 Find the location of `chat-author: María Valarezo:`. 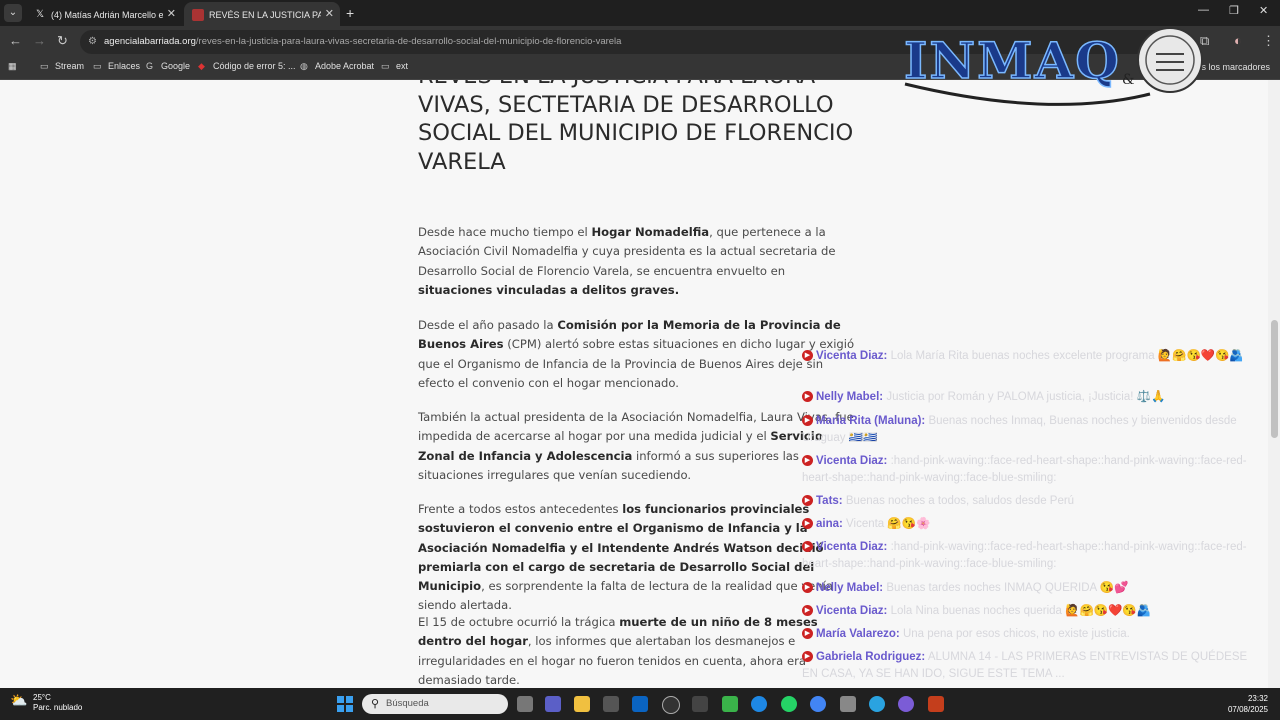

chat-author: María Valarezo: is located at coordinates (858, 634).